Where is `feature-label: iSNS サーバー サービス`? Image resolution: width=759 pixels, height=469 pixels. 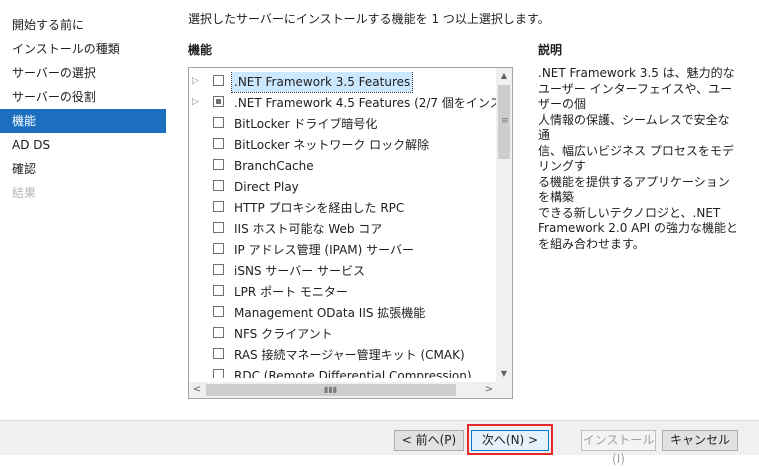 feature-label: iSNS サーバー サービス is located at coordinates (300, 271).